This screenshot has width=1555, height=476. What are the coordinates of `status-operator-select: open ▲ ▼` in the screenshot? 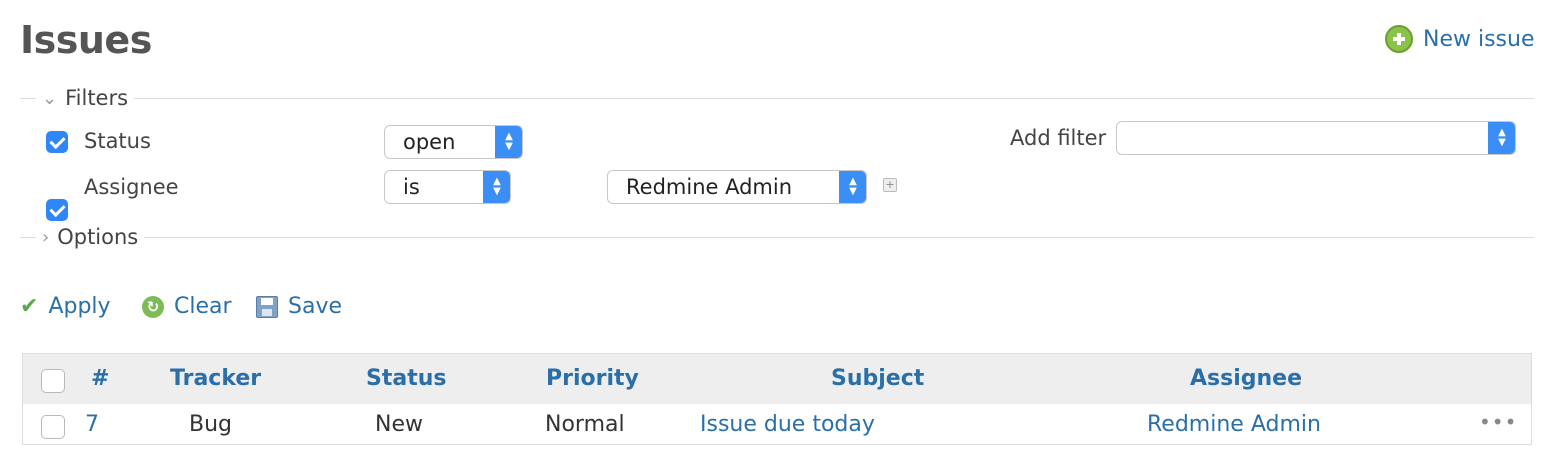 It's located at (453, 142).